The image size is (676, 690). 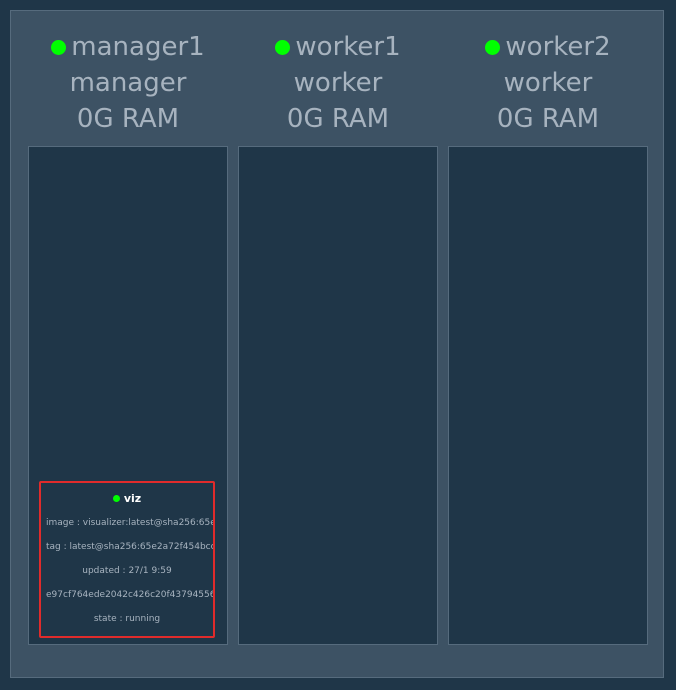 What do you see at coordinates (127, 571) in the screenshot?
I see `task-updated: updated : 27/1 9:59` at bounding box center [127, 571].